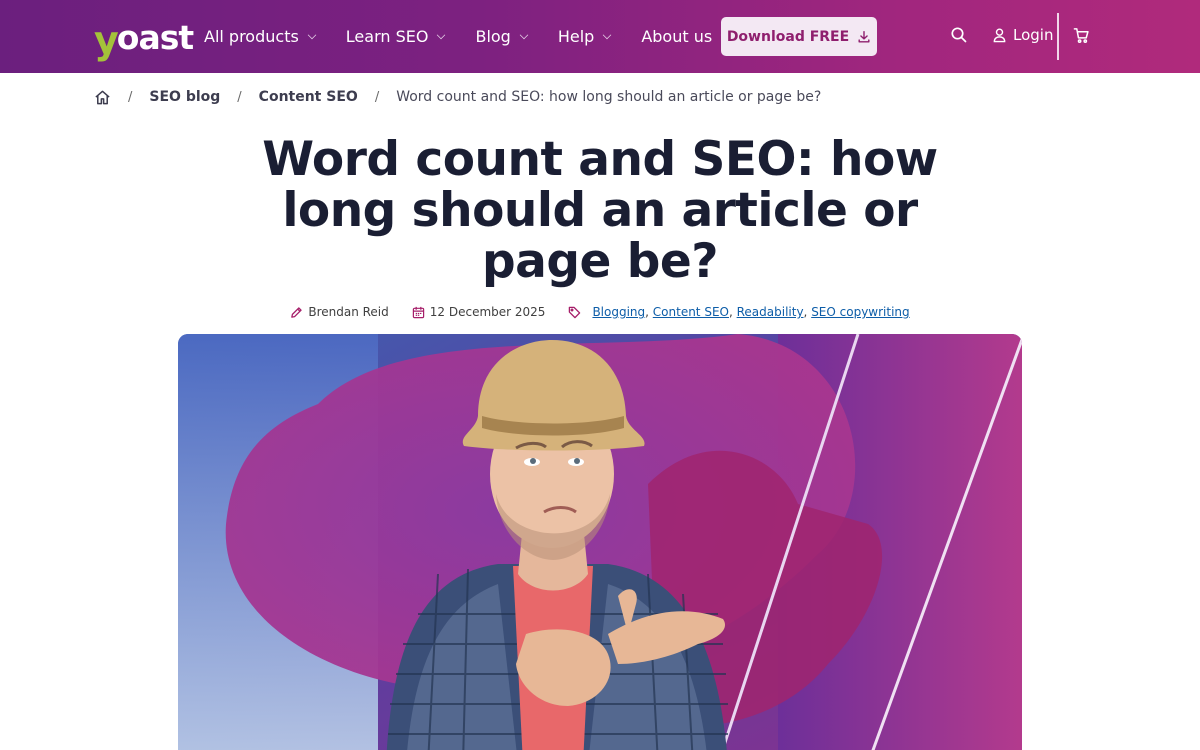  I want to click on nav-label: About us, so click(677, 36).